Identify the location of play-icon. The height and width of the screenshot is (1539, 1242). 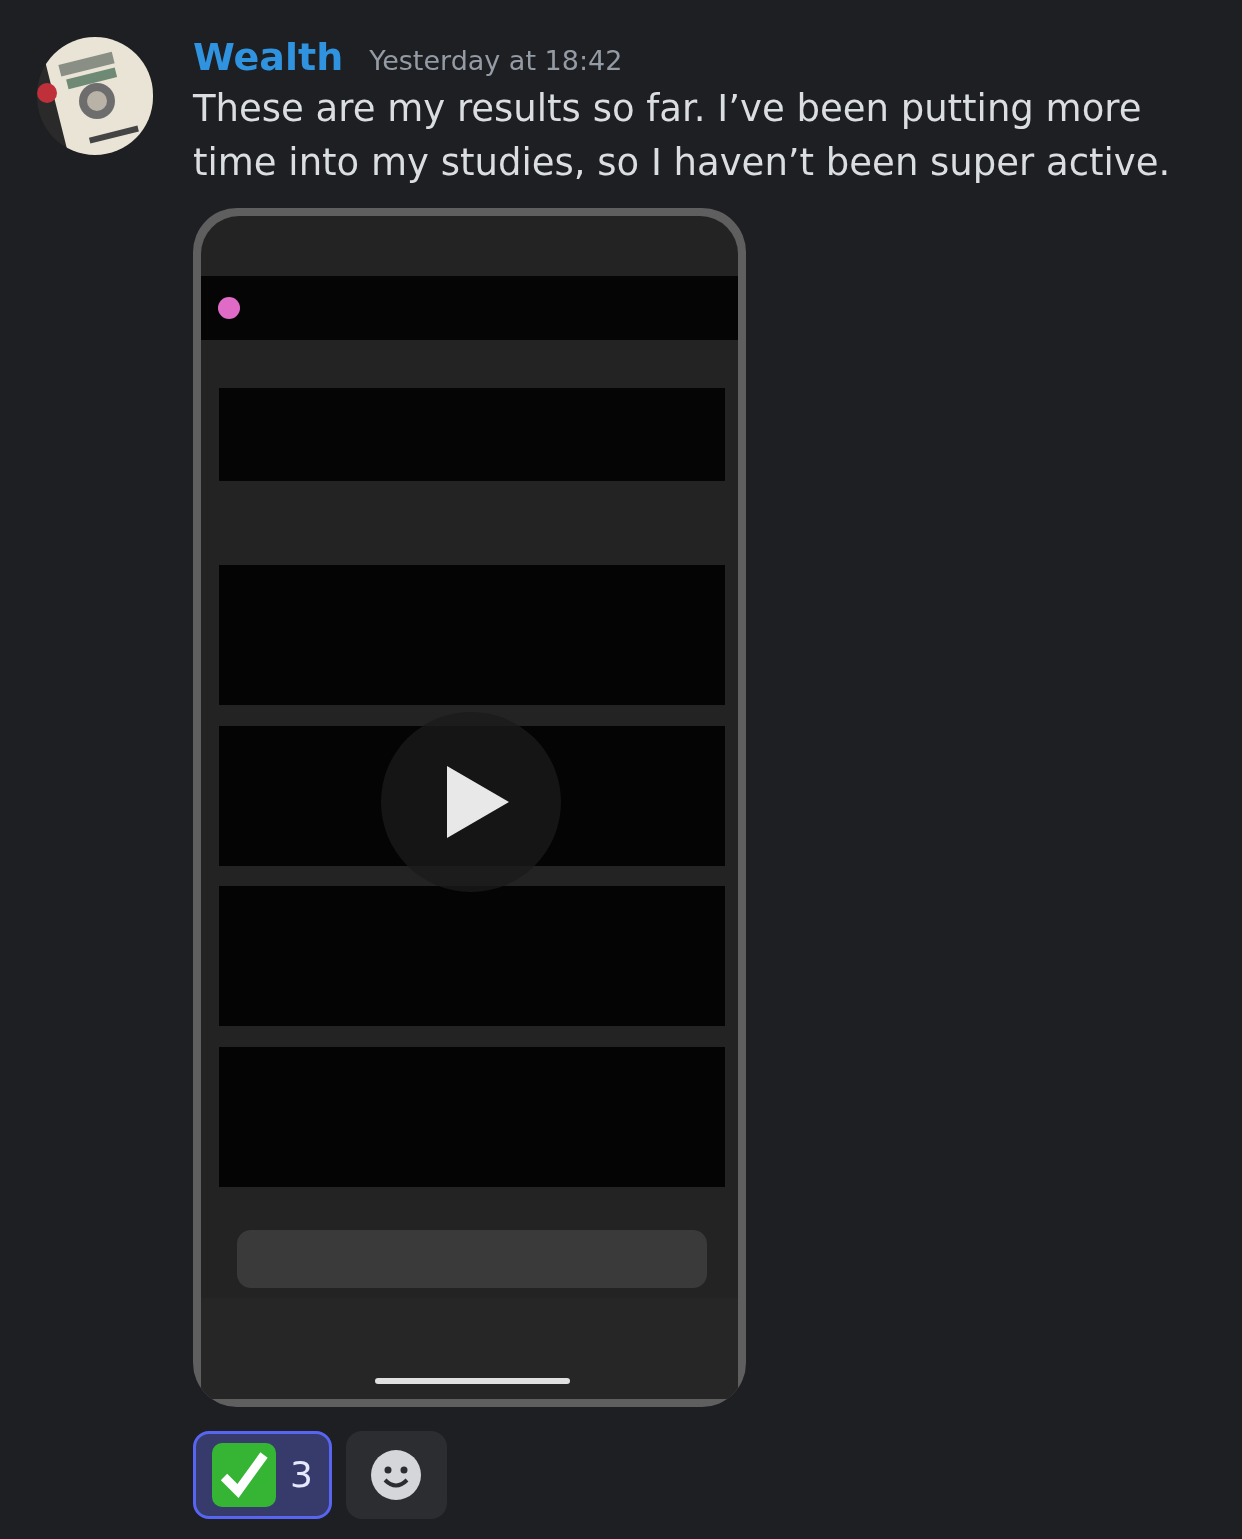
(478, 802).